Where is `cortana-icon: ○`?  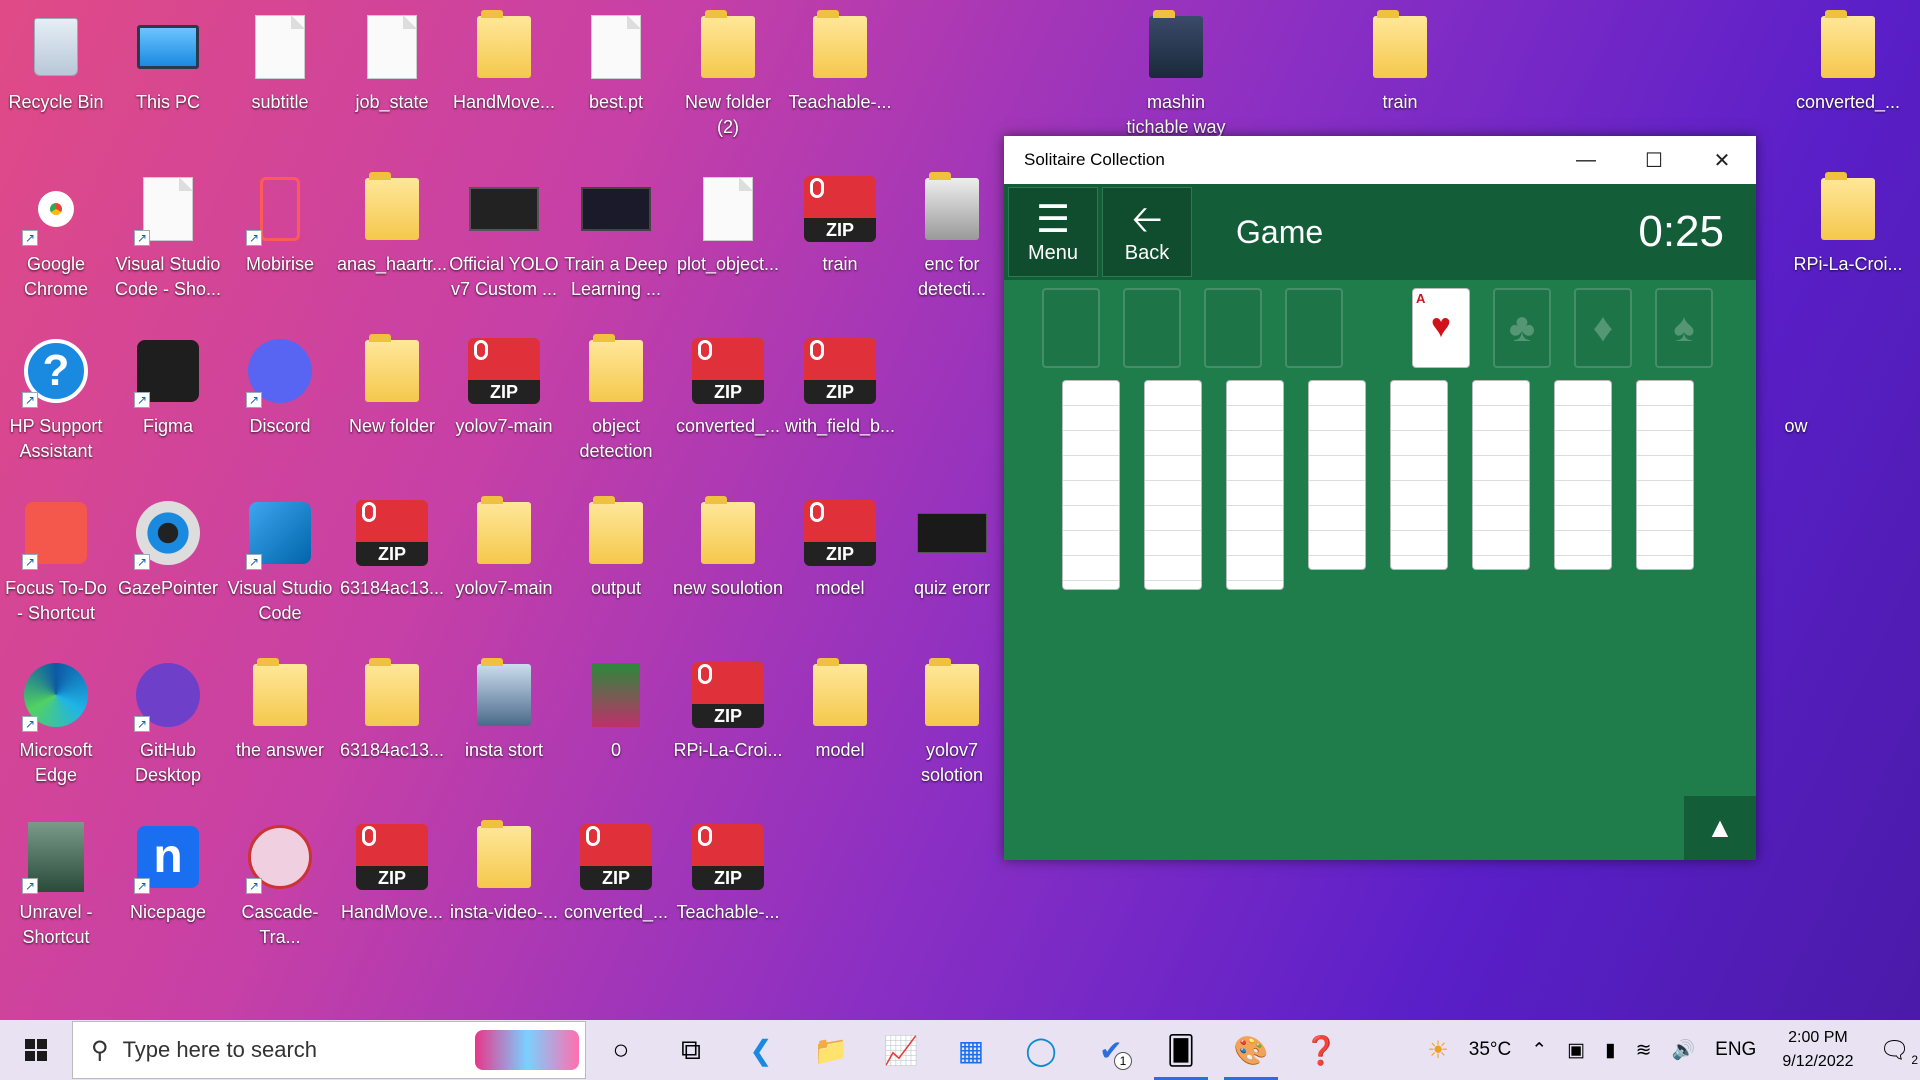 cortana-icon: ○ is located at coordinates (621, 1050).